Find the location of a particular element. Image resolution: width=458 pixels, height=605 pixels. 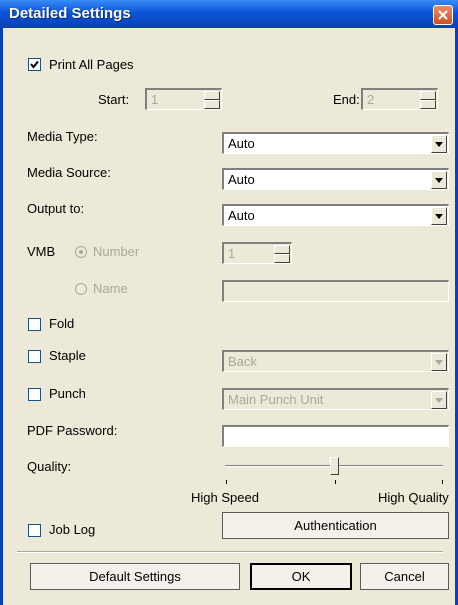

vmb-number-value: 1 is located at coordinates (232, 253).